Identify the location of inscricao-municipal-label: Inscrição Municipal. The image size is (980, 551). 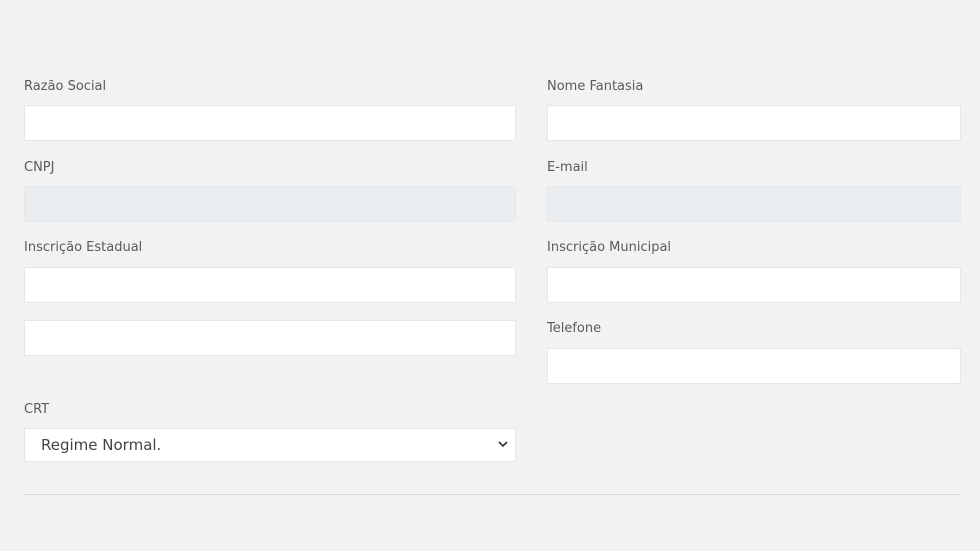
(609, 247).